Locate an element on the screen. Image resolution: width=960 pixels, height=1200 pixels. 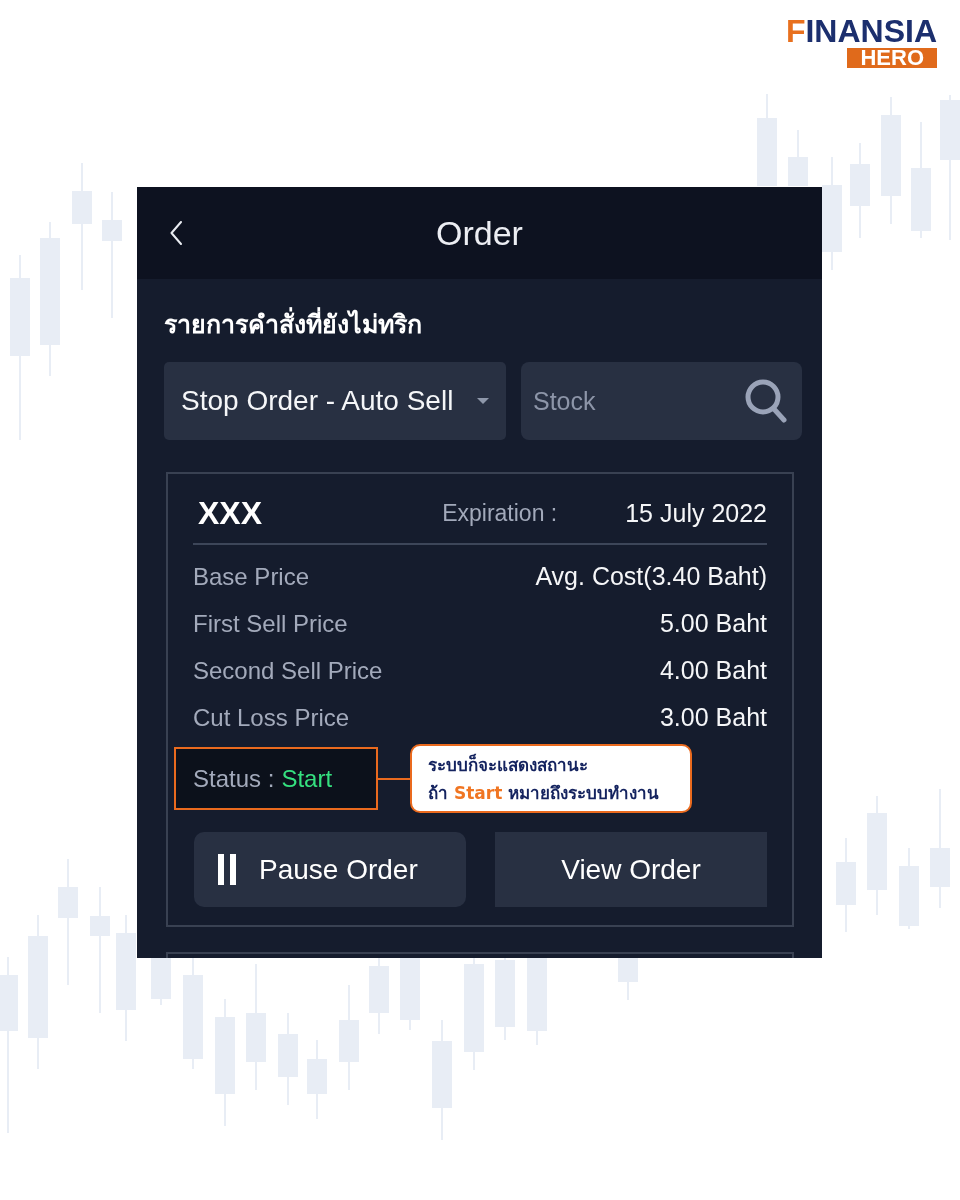
search-icon is located at coordinates (766, 401).